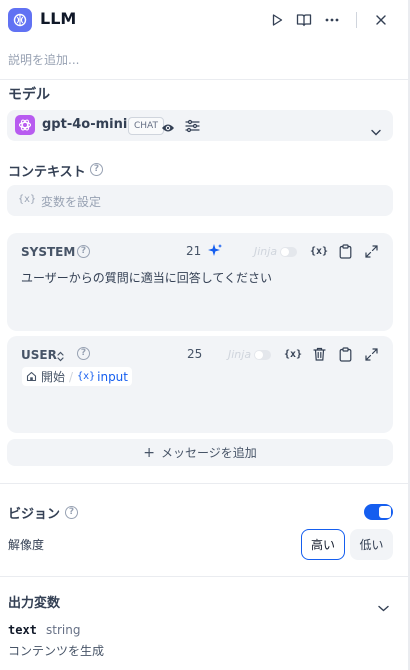  Describe the element at coordinates (195, 354) in the screenshot. I see `token-count: 25` at that location.